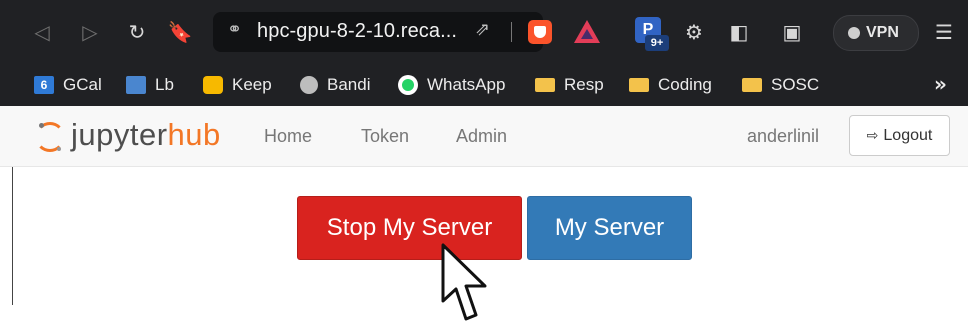  Describe the element at coordinates (587, 31) in the screenshot. I see `brave-rewards-icon` at that location.